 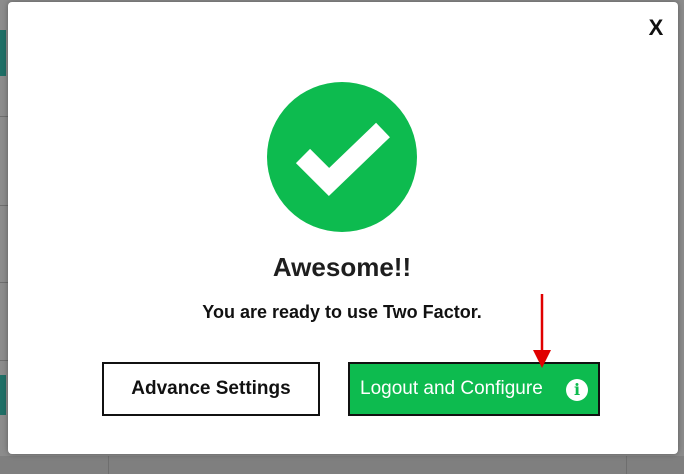 What do you see at coordinates (211, 389) in the screenshot?
I see `advance-settings-button: Advance Settings` at bounding box center [211, 389].